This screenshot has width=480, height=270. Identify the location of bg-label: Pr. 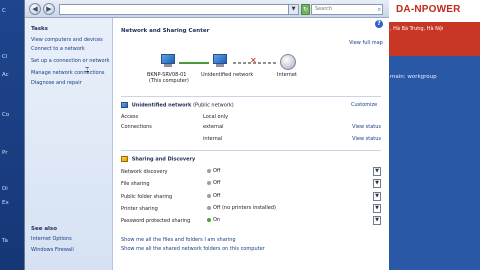
(5, 153).